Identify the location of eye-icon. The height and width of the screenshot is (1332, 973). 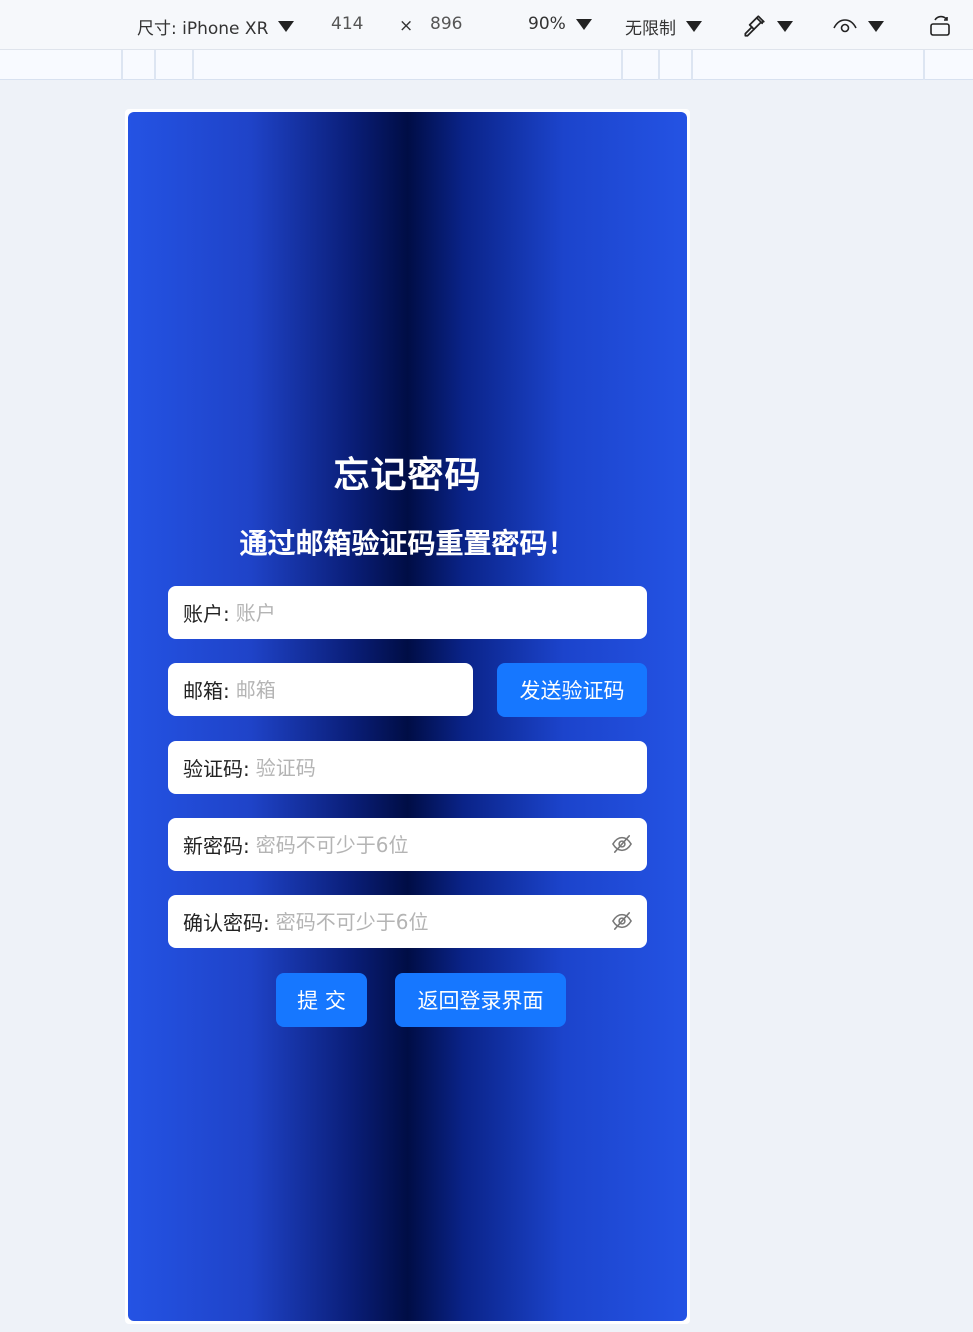
(845, 26).